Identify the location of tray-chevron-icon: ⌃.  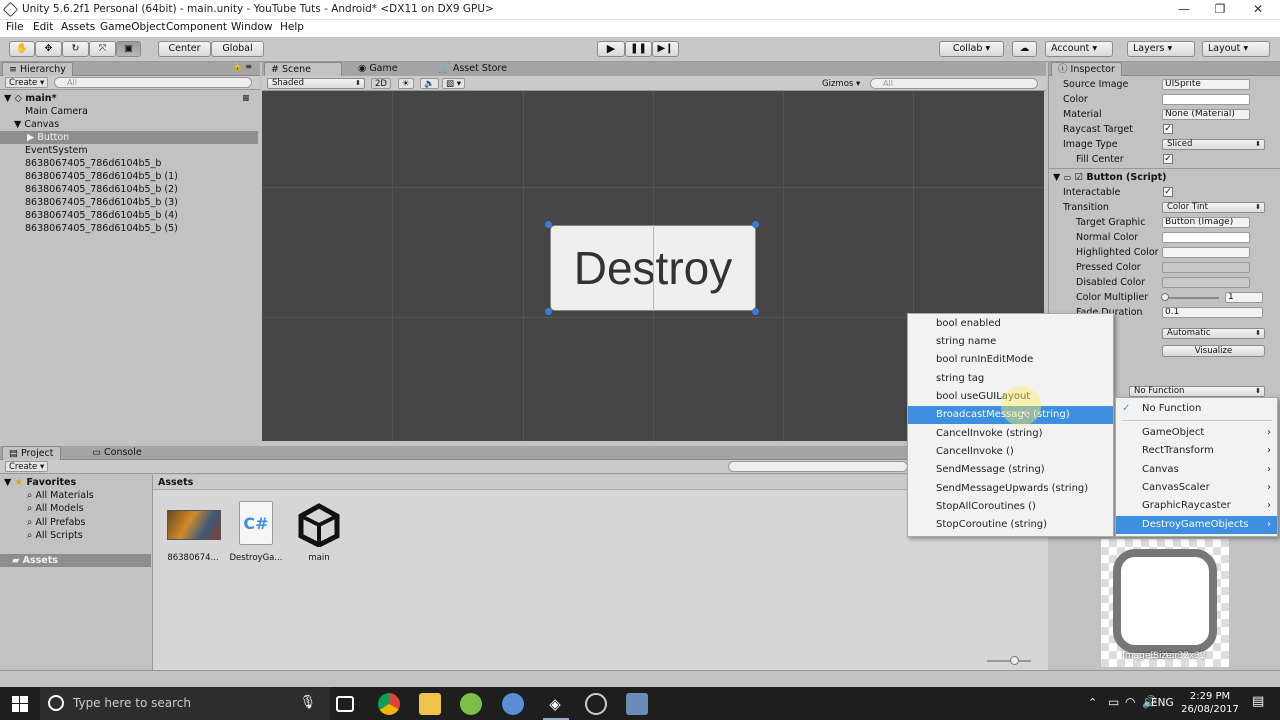
(1092, 702).